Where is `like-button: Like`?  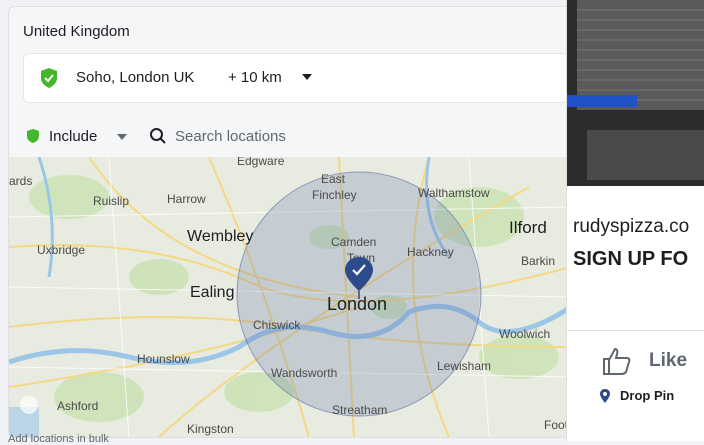 like-button: Like is located at coordinates (651, 362).